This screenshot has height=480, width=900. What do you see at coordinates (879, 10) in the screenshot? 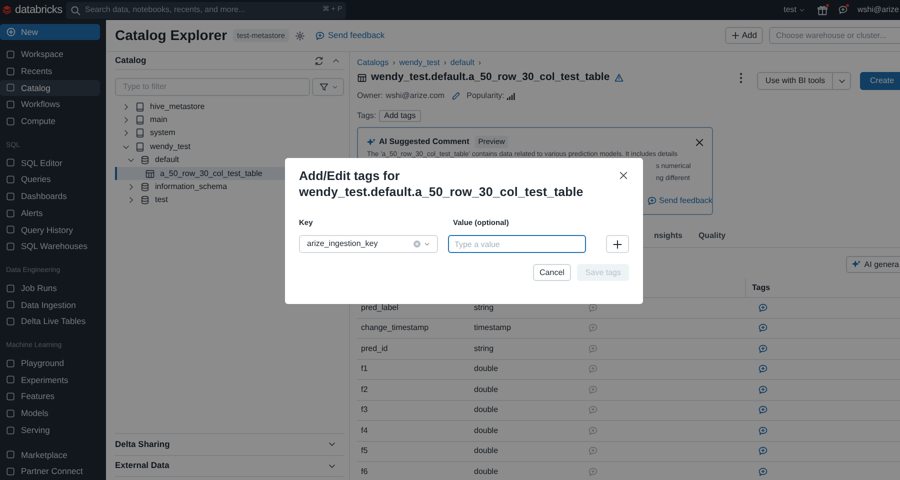
I see `user-menu: wshi@arize` at bounding box center [879, 10].